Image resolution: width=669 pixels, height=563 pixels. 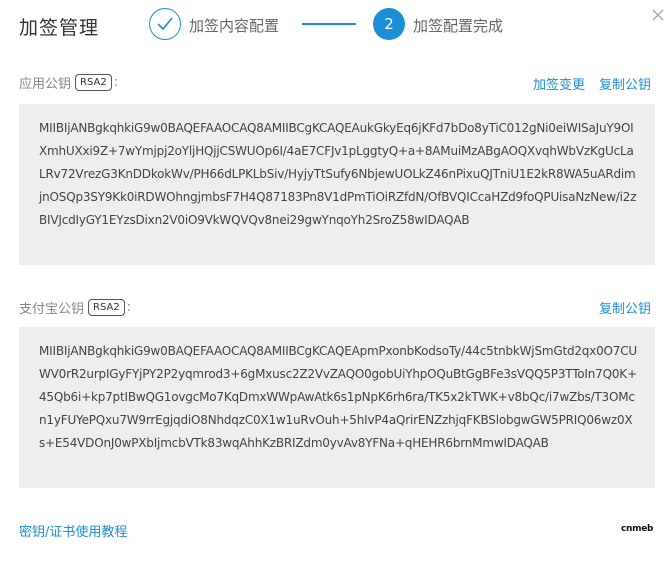 I want to click on change-sign-link: 加签变更, so click(x=559, y=83).